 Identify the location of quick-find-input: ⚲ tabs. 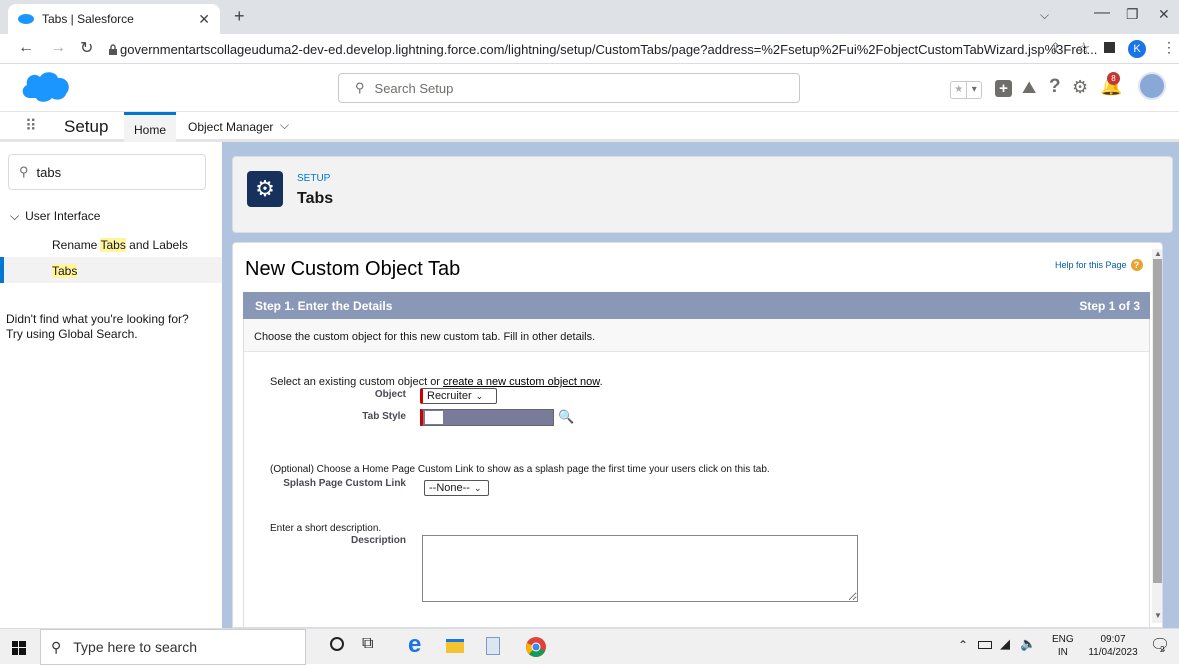
(107, 172).